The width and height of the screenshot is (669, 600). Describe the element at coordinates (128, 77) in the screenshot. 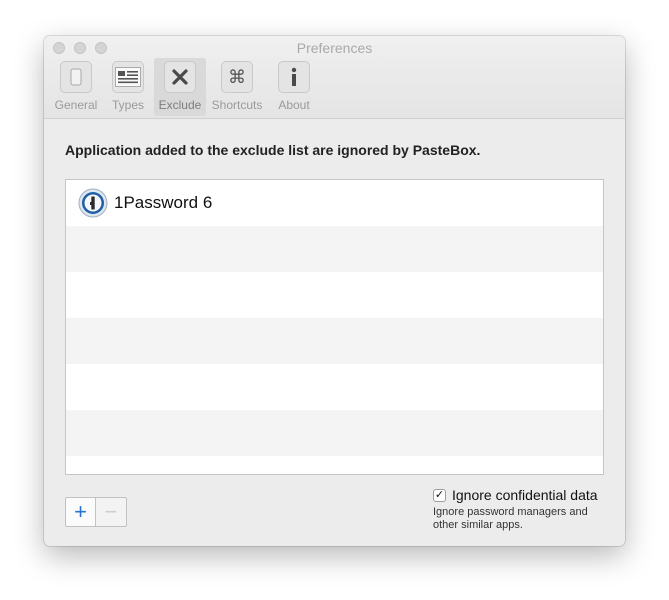

I see `list-icon` at that location.